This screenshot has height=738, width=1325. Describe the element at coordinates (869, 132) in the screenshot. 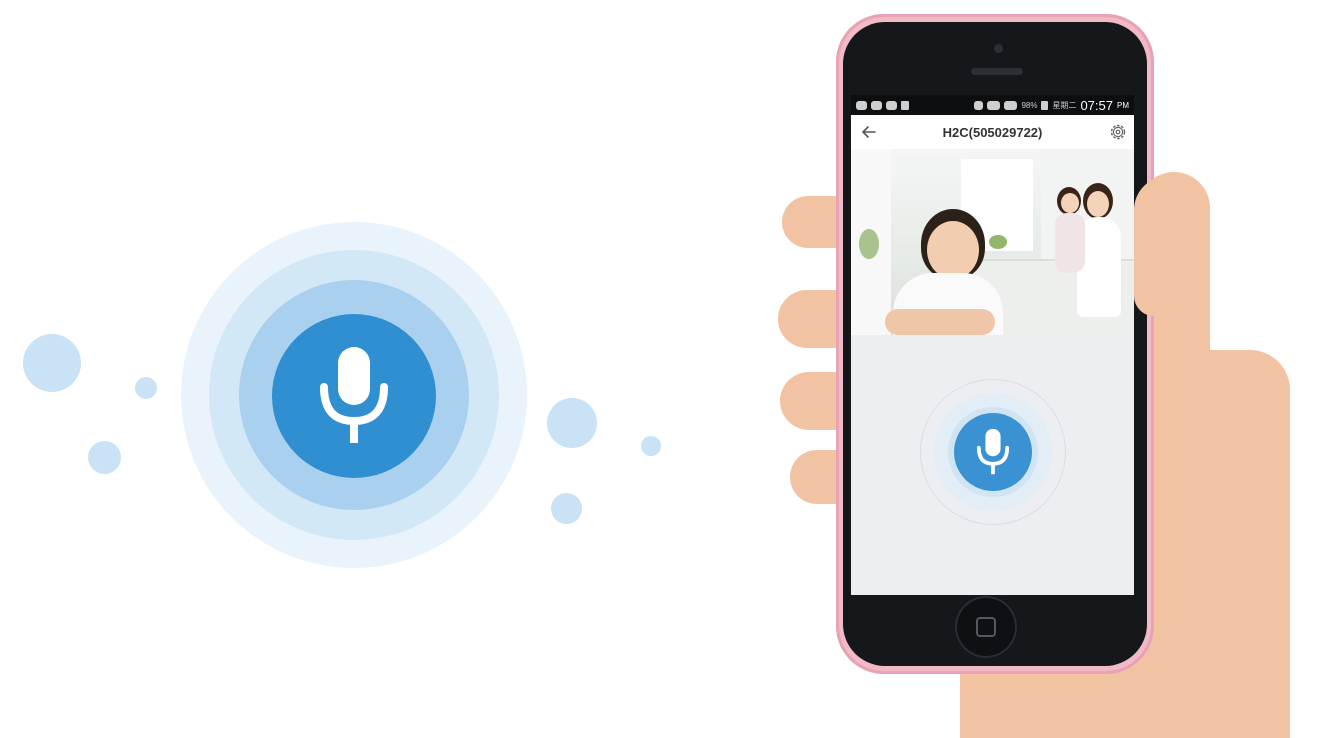

I see `arrow-left-icon` at that location.